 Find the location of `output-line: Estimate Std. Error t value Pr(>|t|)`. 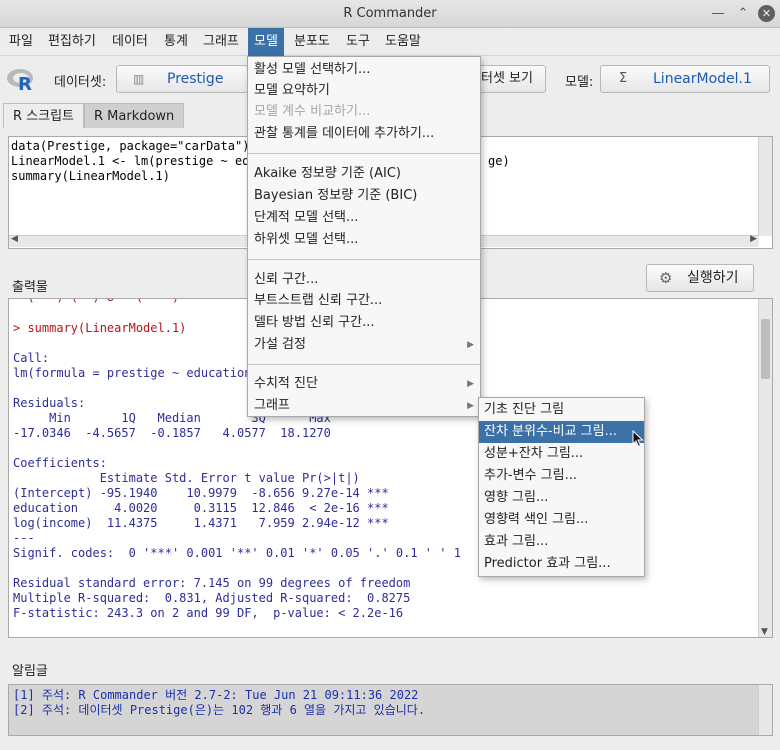

output-line: Estimate Std. Error t value Pr(>|t|) is located at coordinates (201, 478).